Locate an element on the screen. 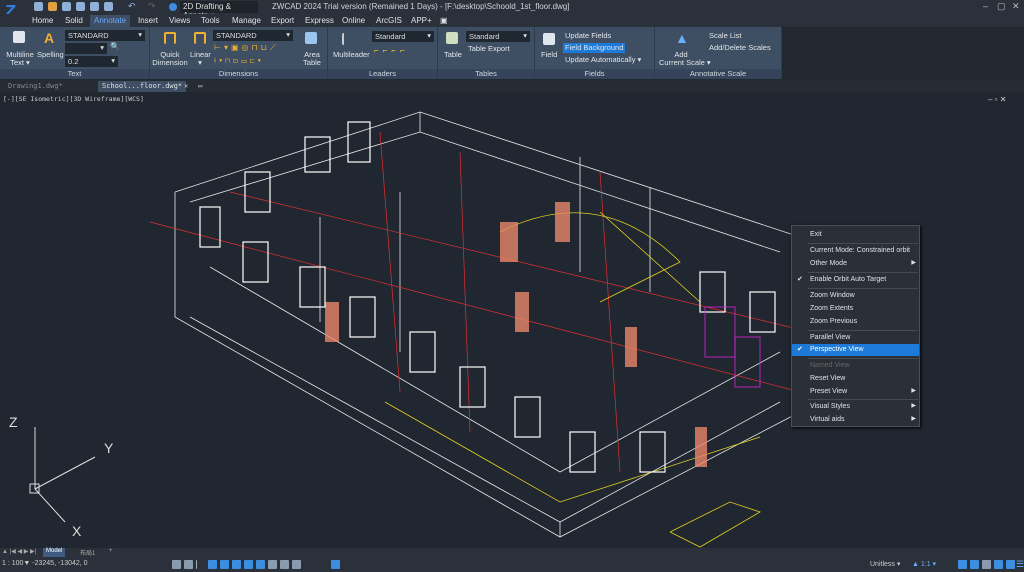 The width and height of the screenshot is (1024, 572). lineweight-toggle is located at coordinates (272, 564).